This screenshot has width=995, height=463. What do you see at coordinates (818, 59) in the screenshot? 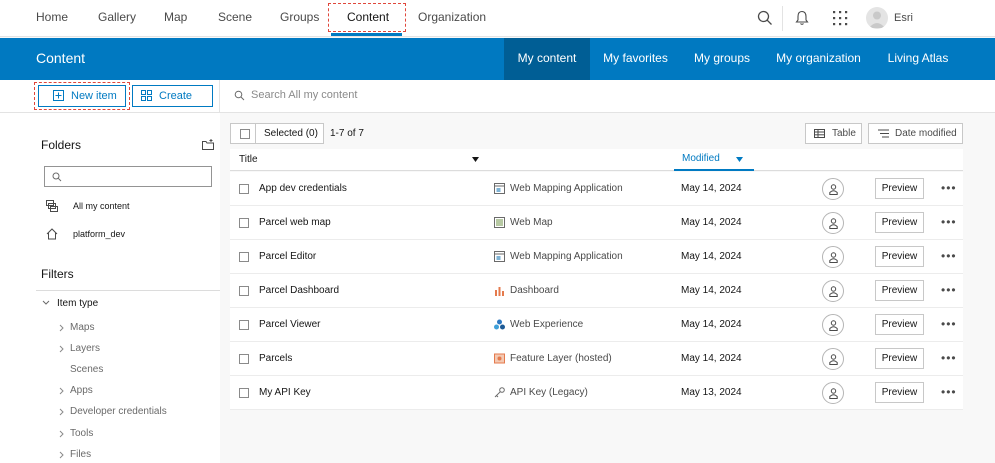
I see `tab-my-organization: My organization` at bounding box center [818, 59].